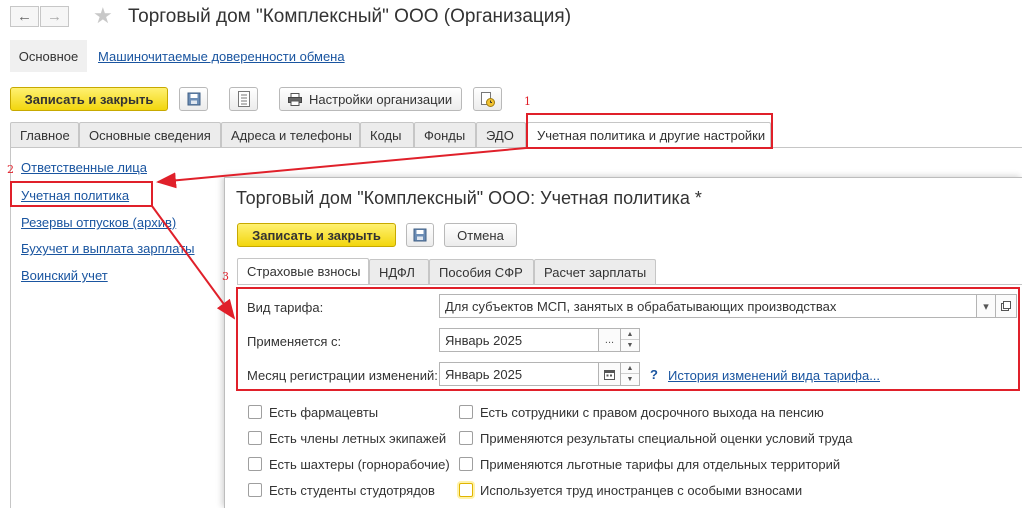 The height and width of the screenshot is (508, 1022). Describe the element at coordinates (341, 168) in the screenshot. I see `arrow-tab-to-sidebar` at that location.